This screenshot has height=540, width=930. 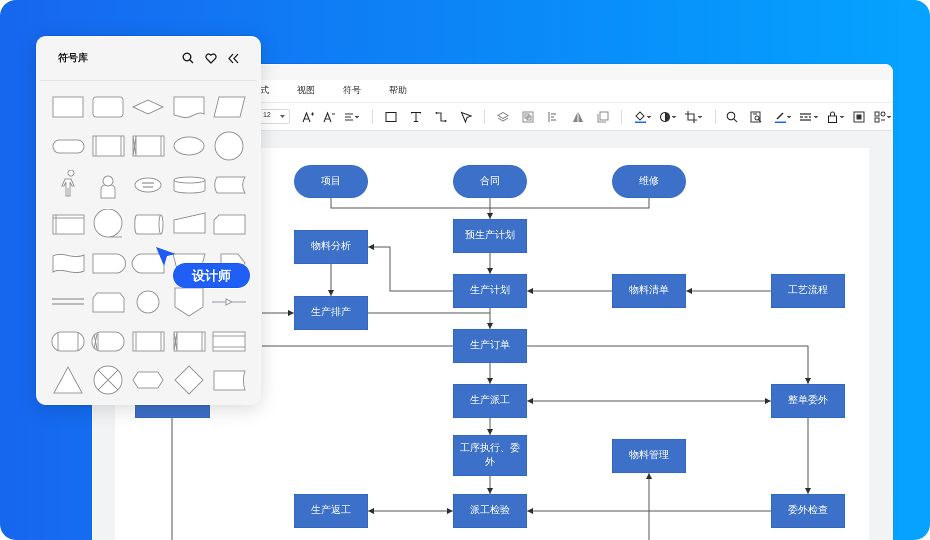 What do you see at coordinates (331, 313) in the screenshot?
I see `process-node: 生产排产` at bounding box center [331, 313].